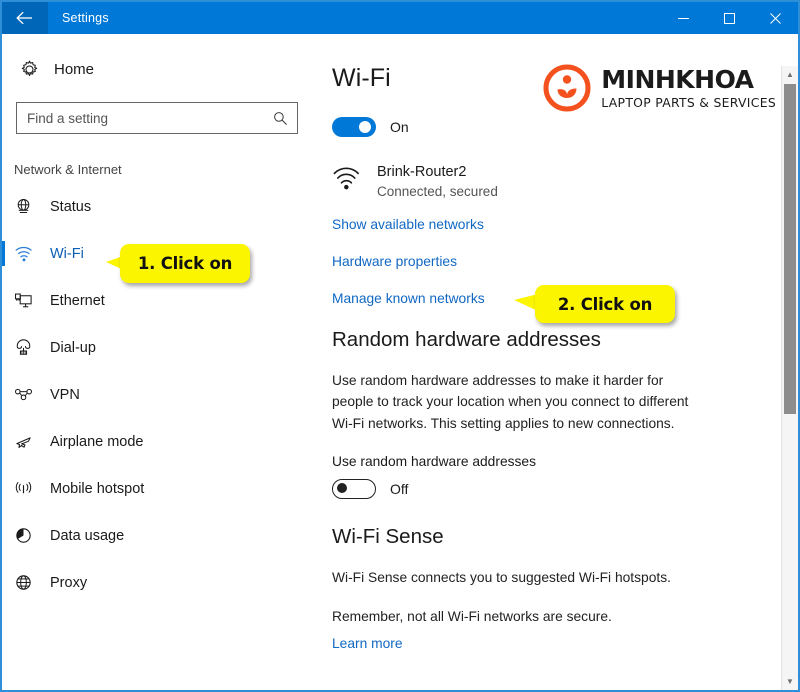 The height and width of the screenshot is (692, 800). What do you see at coordinates (400, 18) in the screenshot?
I see `title-bar: Settings` at bounding box center [400, 18].